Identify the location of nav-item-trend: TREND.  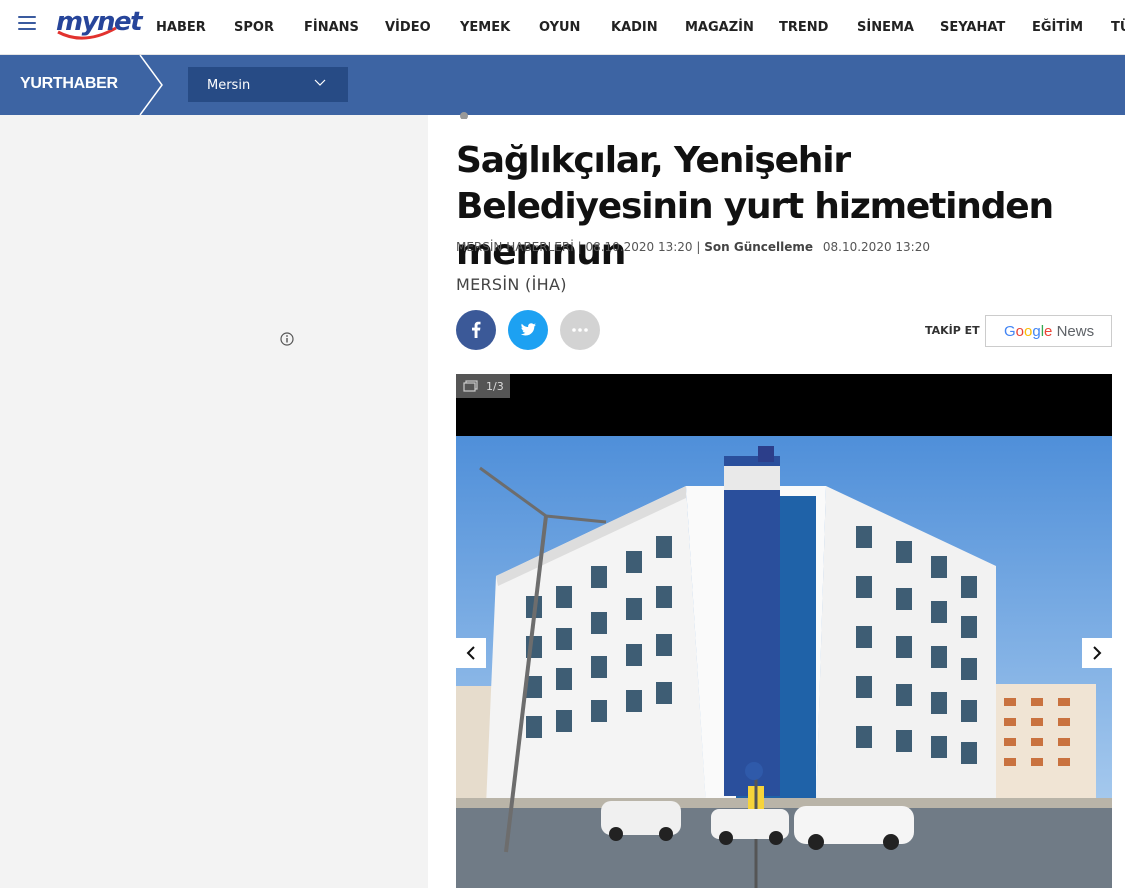
(803, 27).